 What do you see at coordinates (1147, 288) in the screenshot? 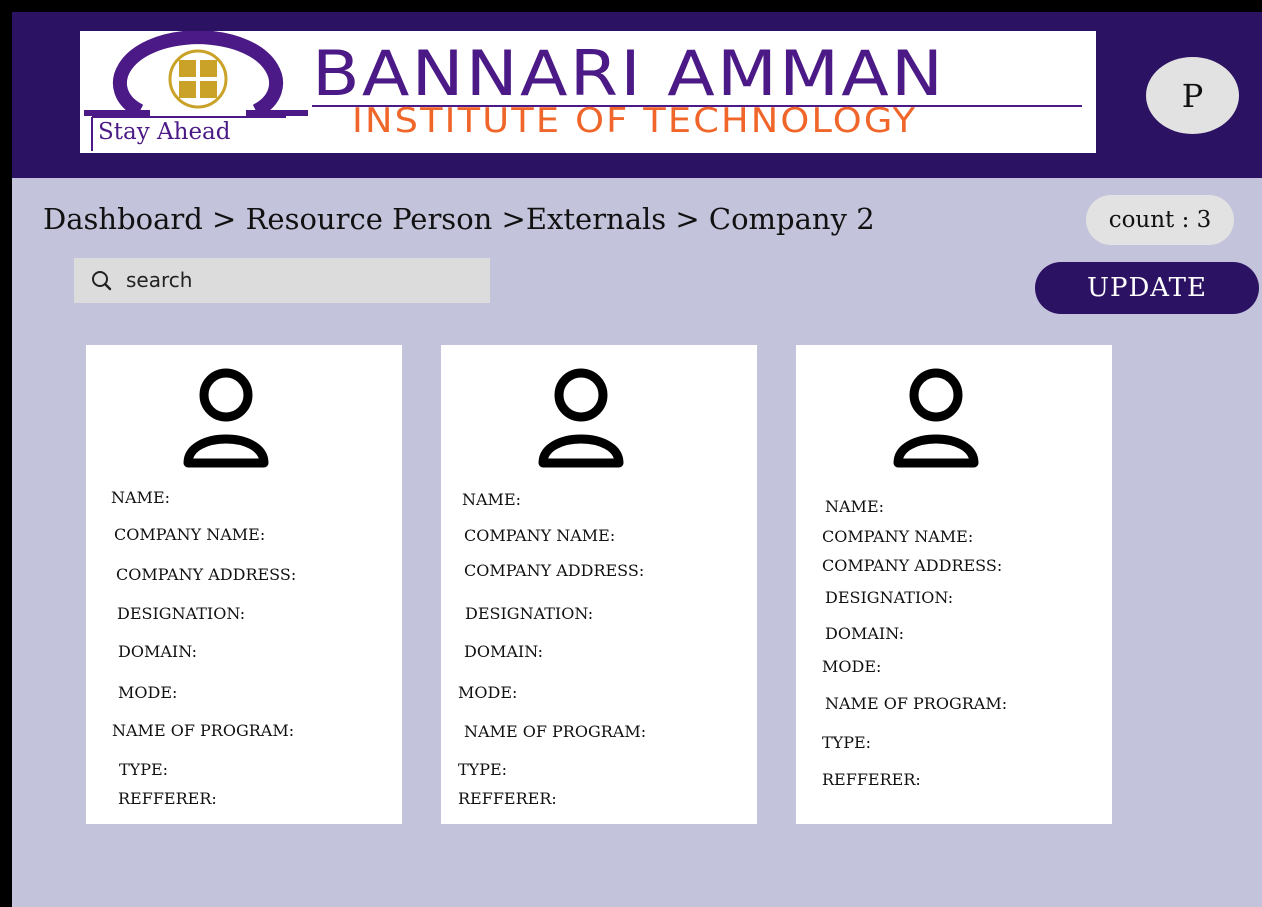
I see `update-button: UPDATE` at bounding box center [1147, 288].